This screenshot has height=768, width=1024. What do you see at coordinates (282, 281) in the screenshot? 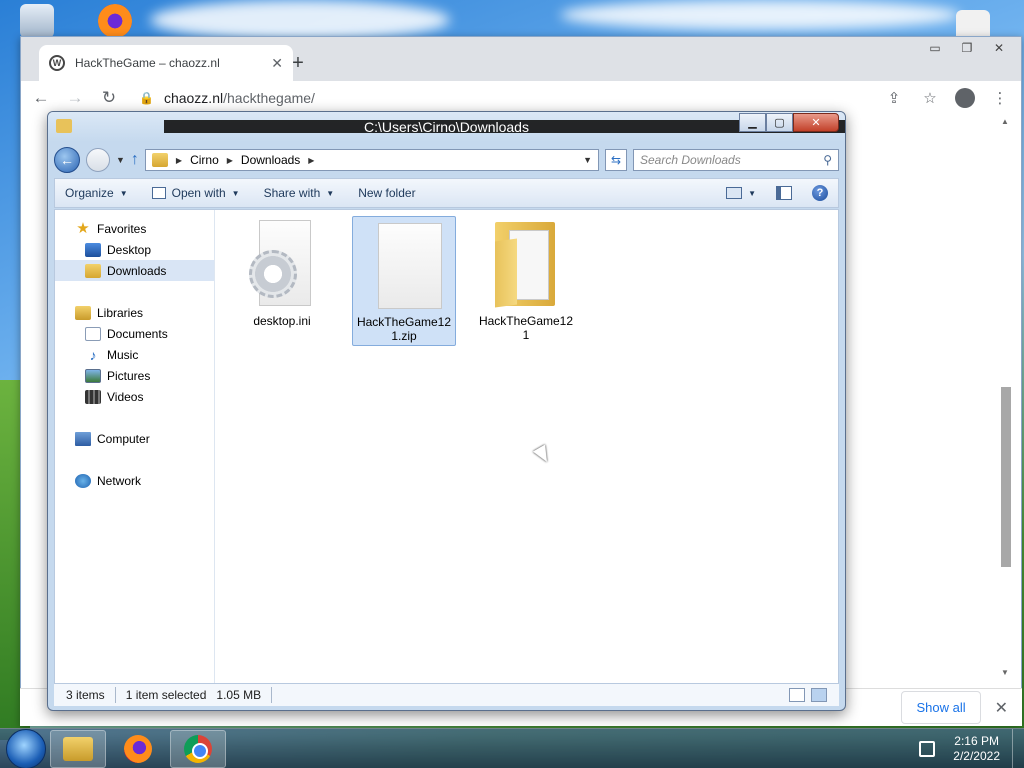
I see `file-item-desktop-ini: desktop.ini` at bounding box center [282, 281].